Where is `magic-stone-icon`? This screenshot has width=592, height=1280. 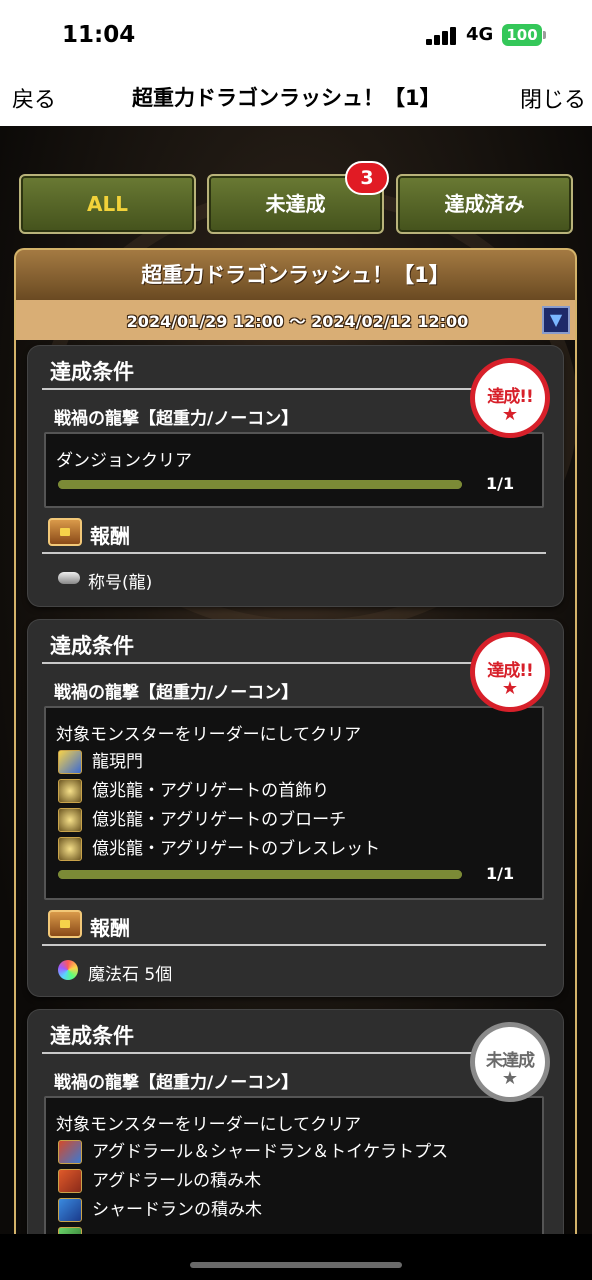
magic-stone-icon is located at coordinates (68, 970).